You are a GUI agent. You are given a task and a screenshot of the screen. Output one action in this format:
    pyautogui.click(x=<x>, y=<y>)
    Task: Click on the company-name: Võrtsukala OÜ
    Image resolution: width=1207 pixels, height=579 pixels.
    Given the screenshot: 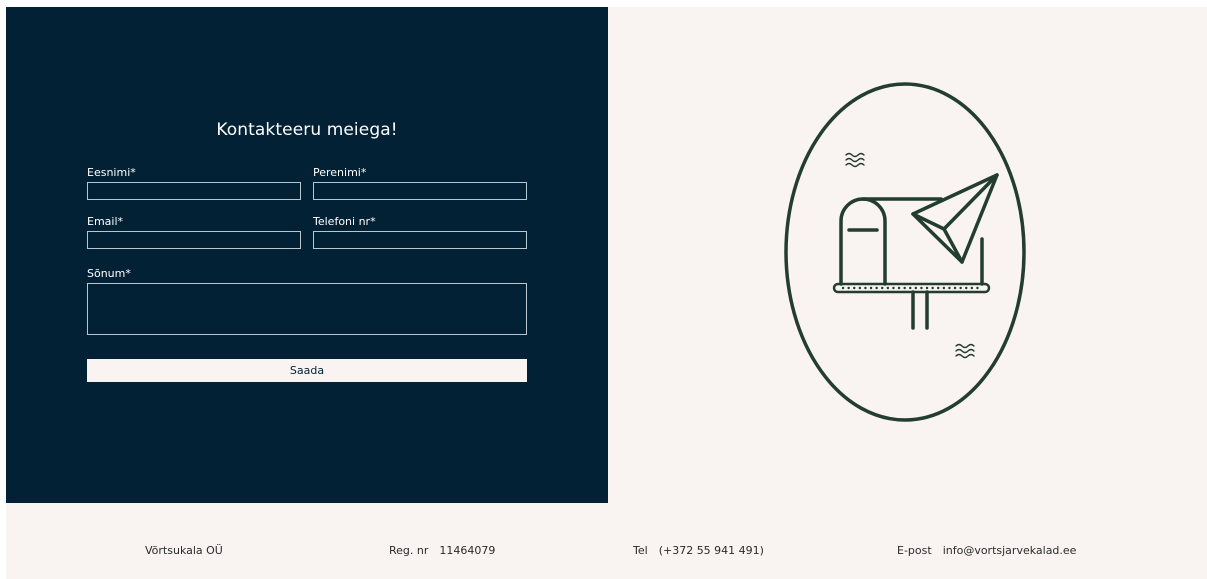 What is the action you would take?
    pyautogui.click(x=184, y=550)
    